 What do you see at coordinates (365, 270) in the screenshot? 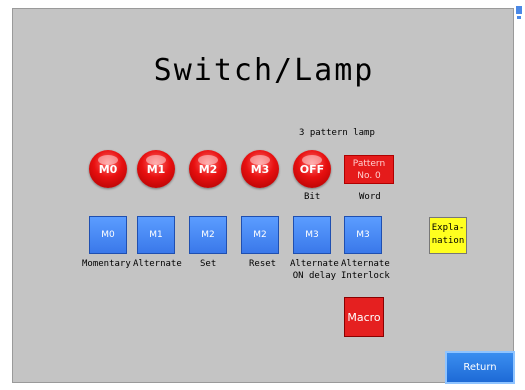
I see `alternate-interlock-caption: Alternate Interlock` at bounding box center [365, 270].